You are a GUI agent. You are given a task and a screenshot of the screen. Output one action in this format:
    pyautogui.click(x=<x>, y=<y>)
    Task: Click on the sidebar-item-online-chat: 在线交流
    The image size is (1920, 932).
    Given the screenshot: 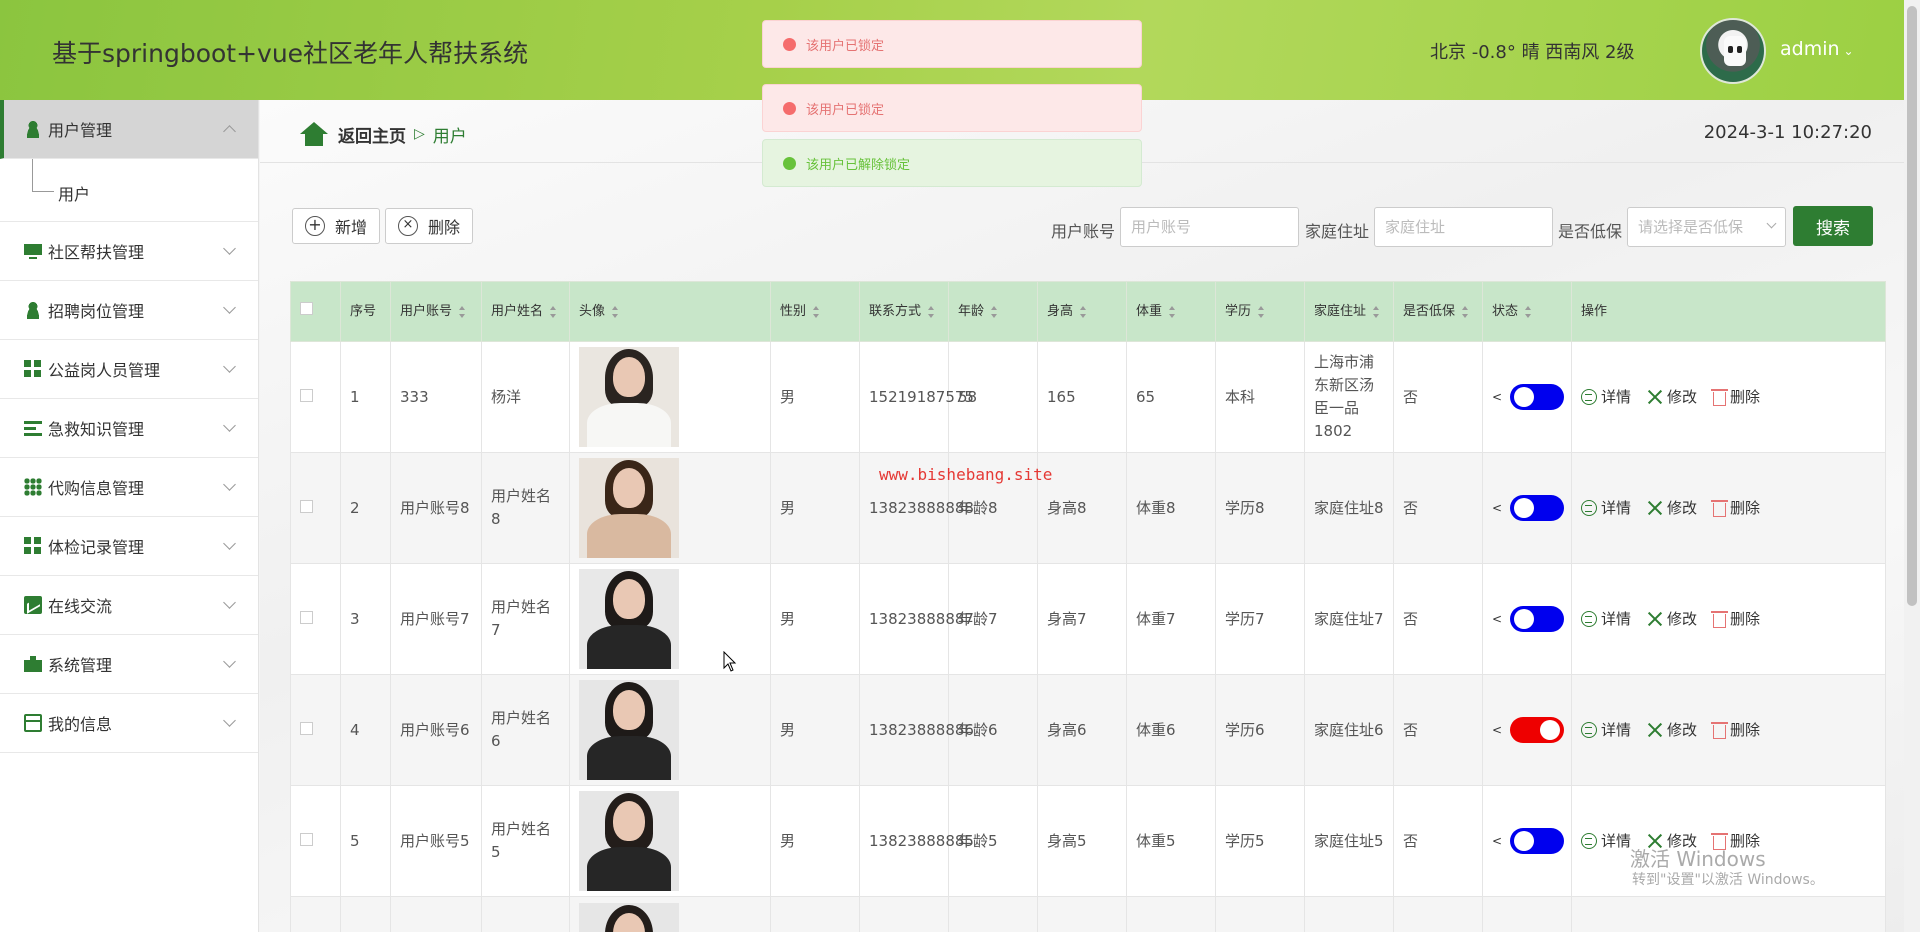 What is the action you would take?
    pyautogui.click(x=129, y=605)
    